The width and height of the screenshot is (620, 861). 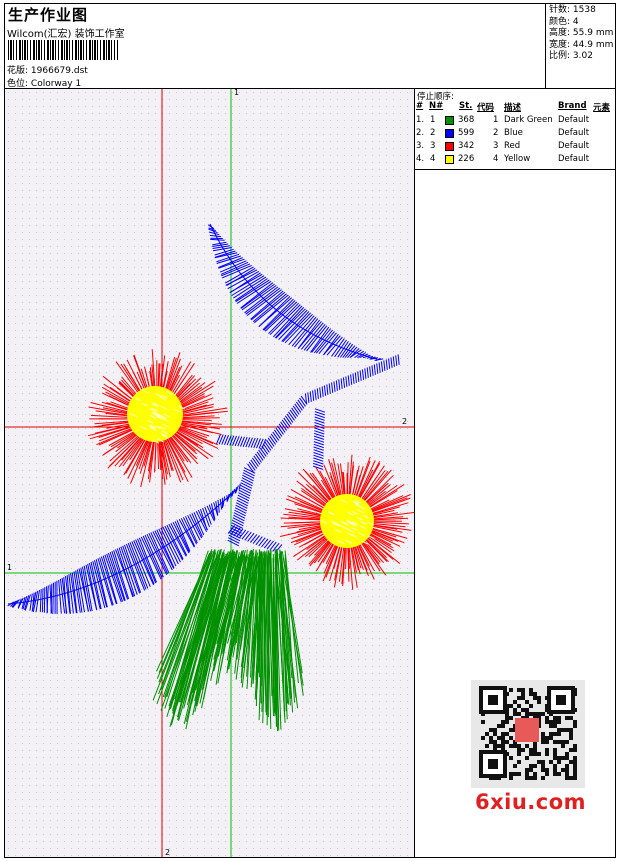 What do you see at coordinates (593, 33) in the screenshot?
I see `stat-value: 55.9 mm` at bounding box center [593, 33].